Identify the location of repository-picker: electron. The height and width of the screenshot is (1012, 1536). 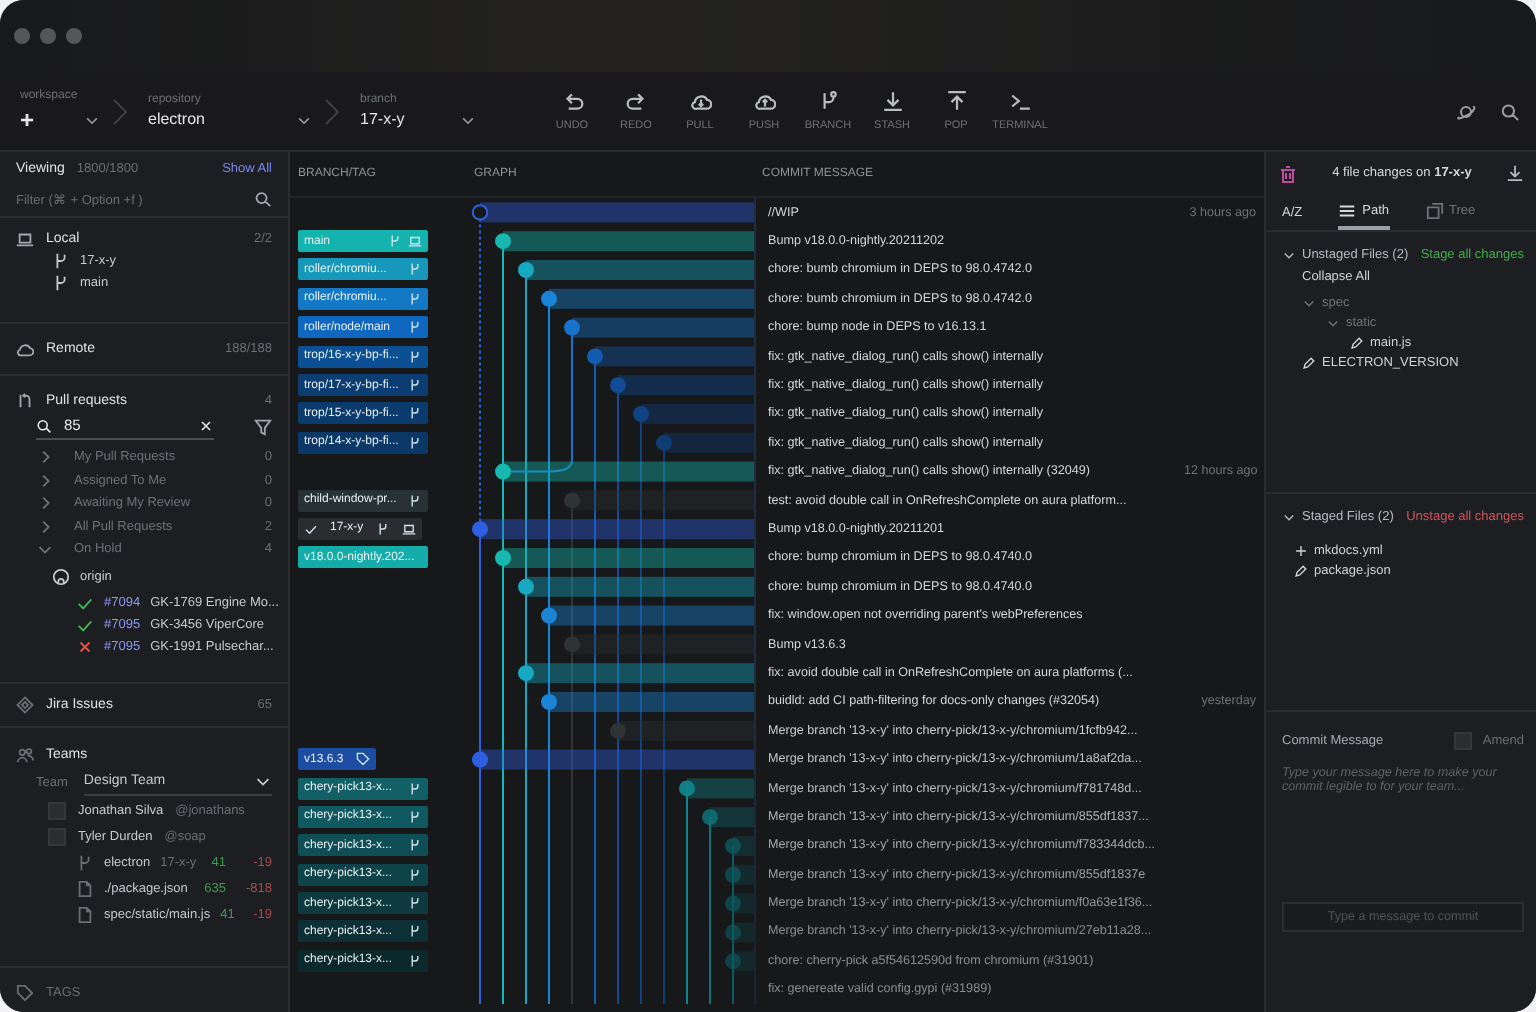
(176, 119).